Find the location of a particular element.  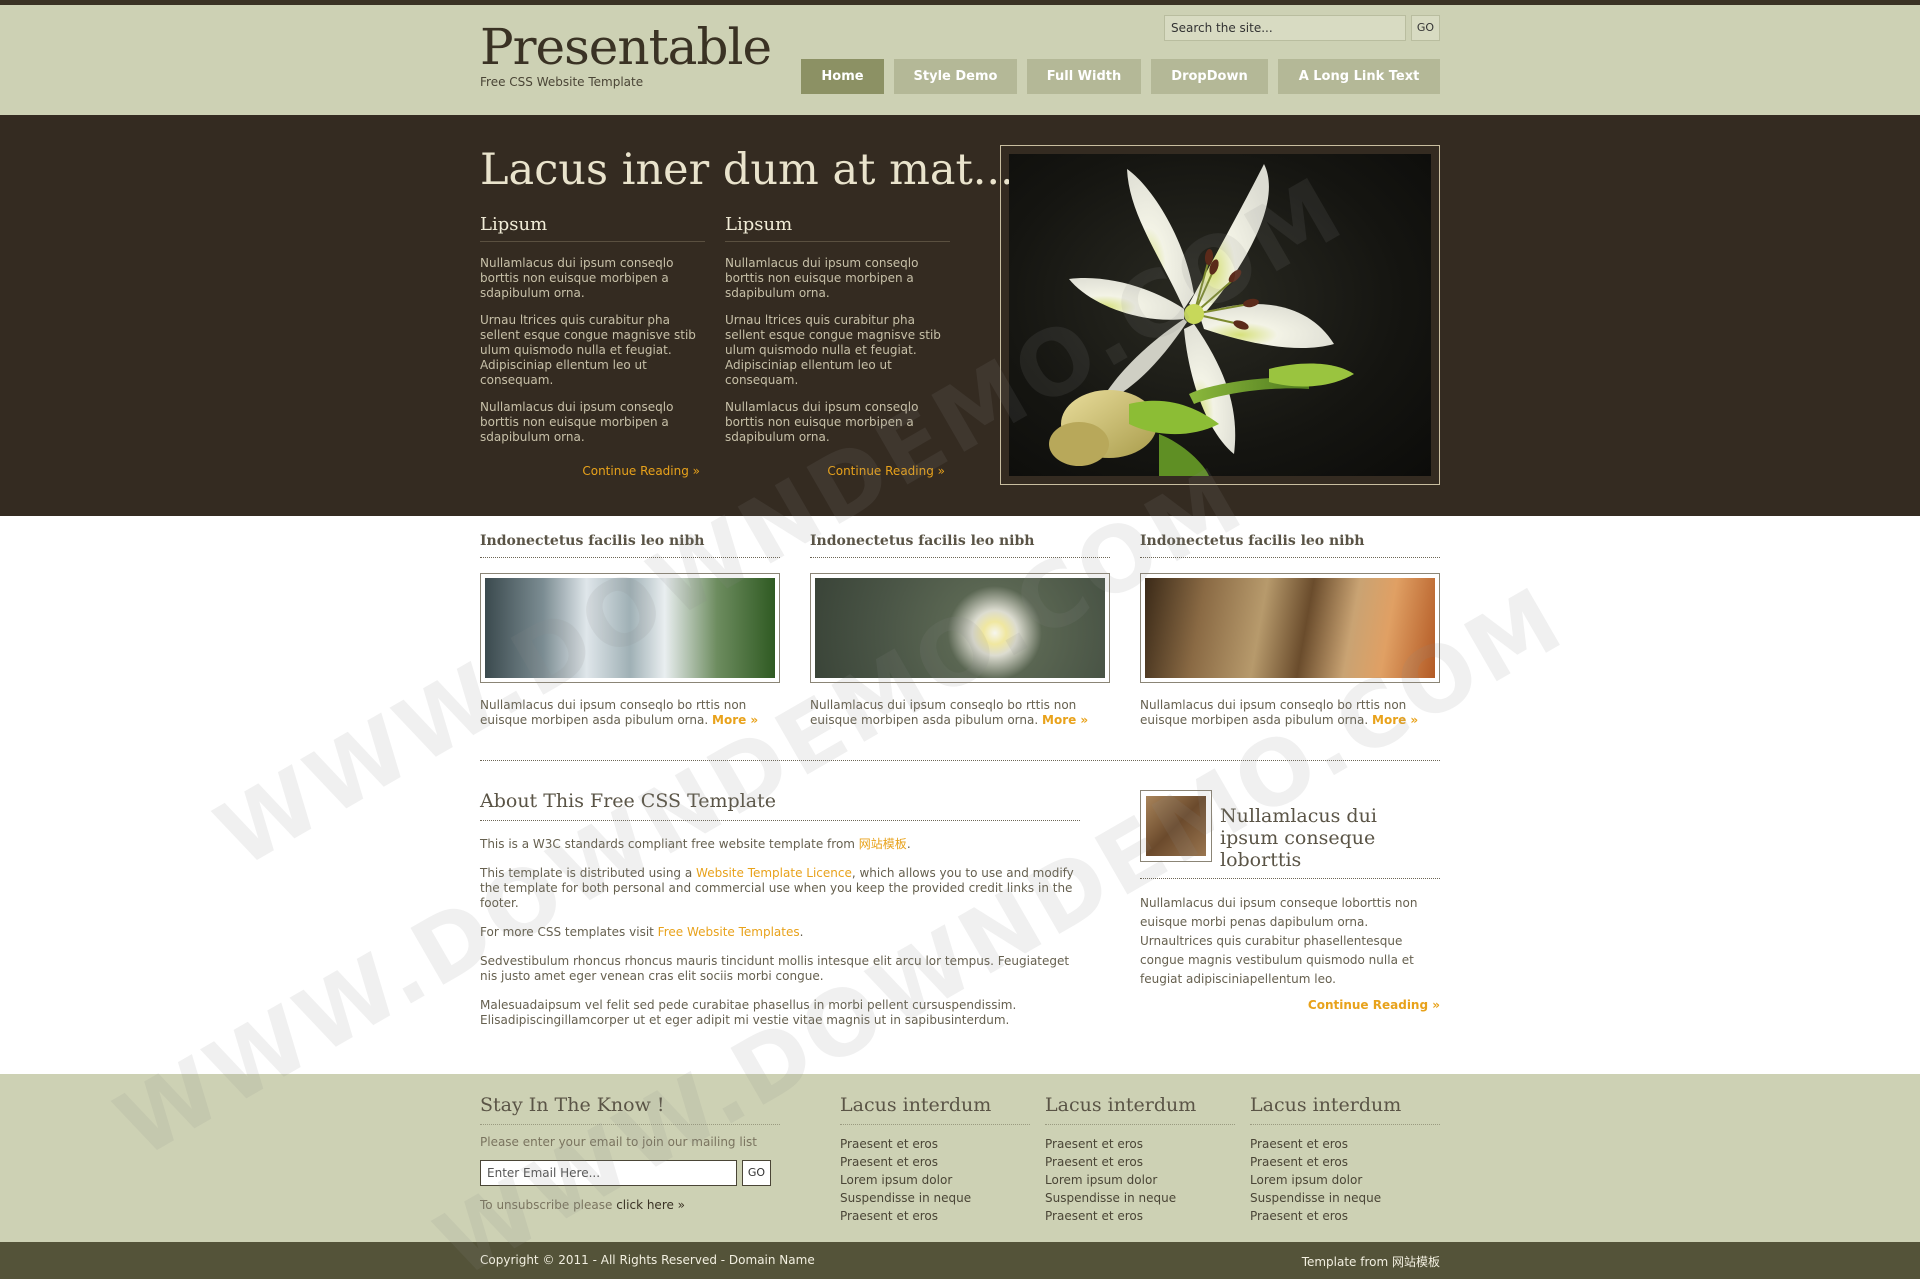

lily-image is located at coordinates (1220, 315).